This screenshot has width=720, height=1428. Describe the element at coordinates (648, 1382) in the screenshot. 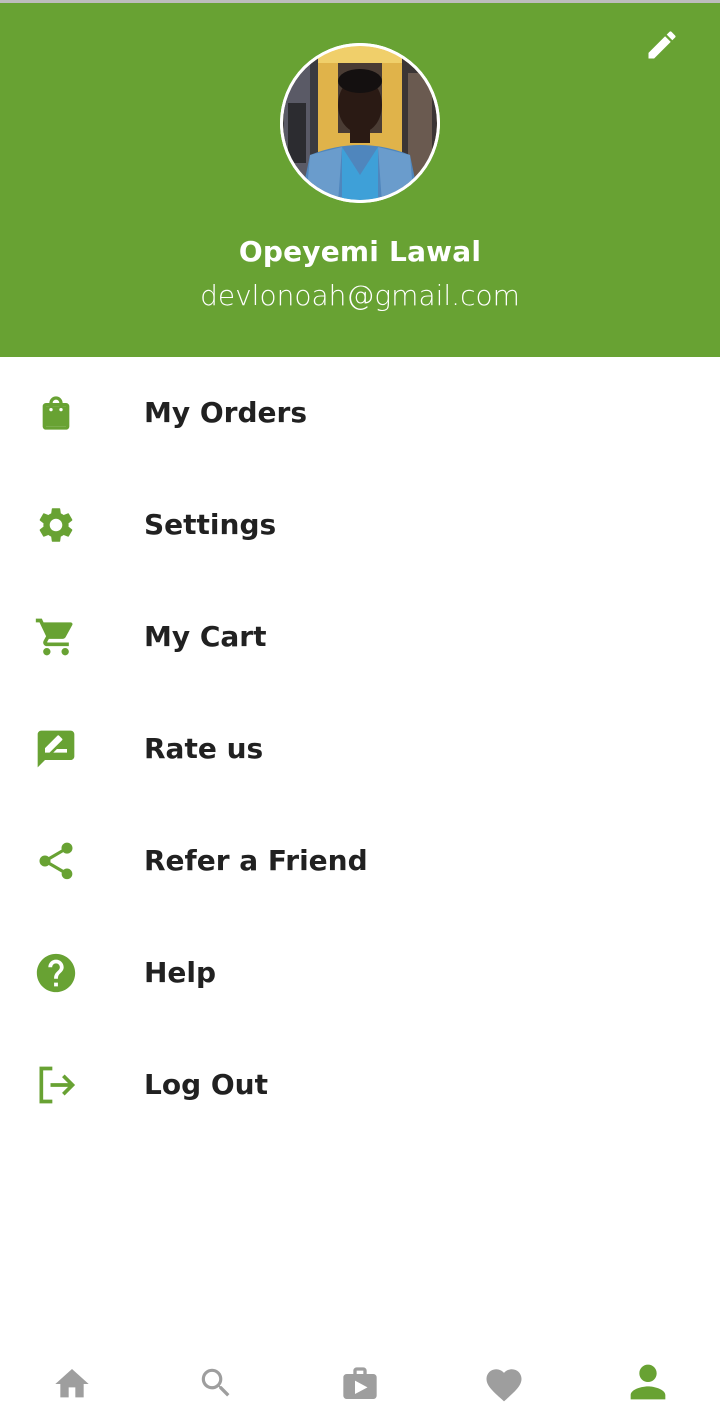

I see `person-icon` at that location.